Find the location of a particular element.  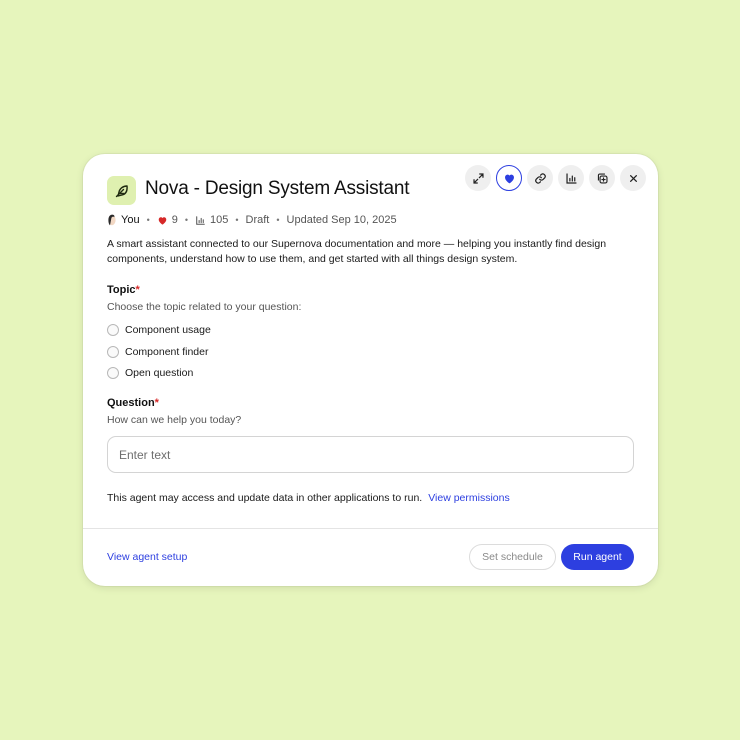

status-label: Draft is located at coordinates (257, 220).